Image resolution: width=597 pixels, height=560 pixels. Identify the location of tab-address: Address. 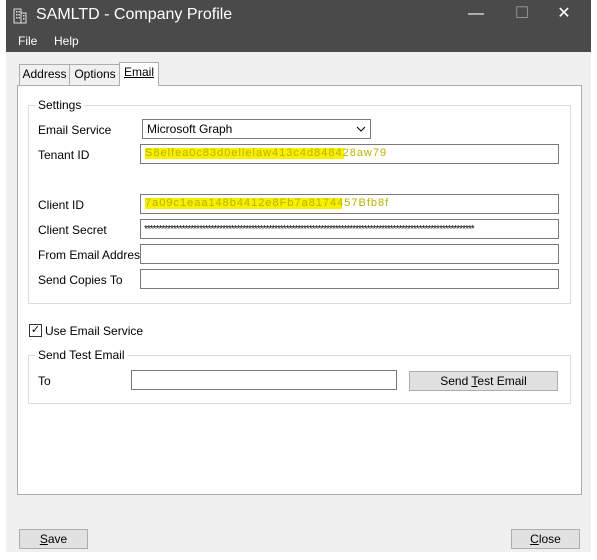
(44, 74).